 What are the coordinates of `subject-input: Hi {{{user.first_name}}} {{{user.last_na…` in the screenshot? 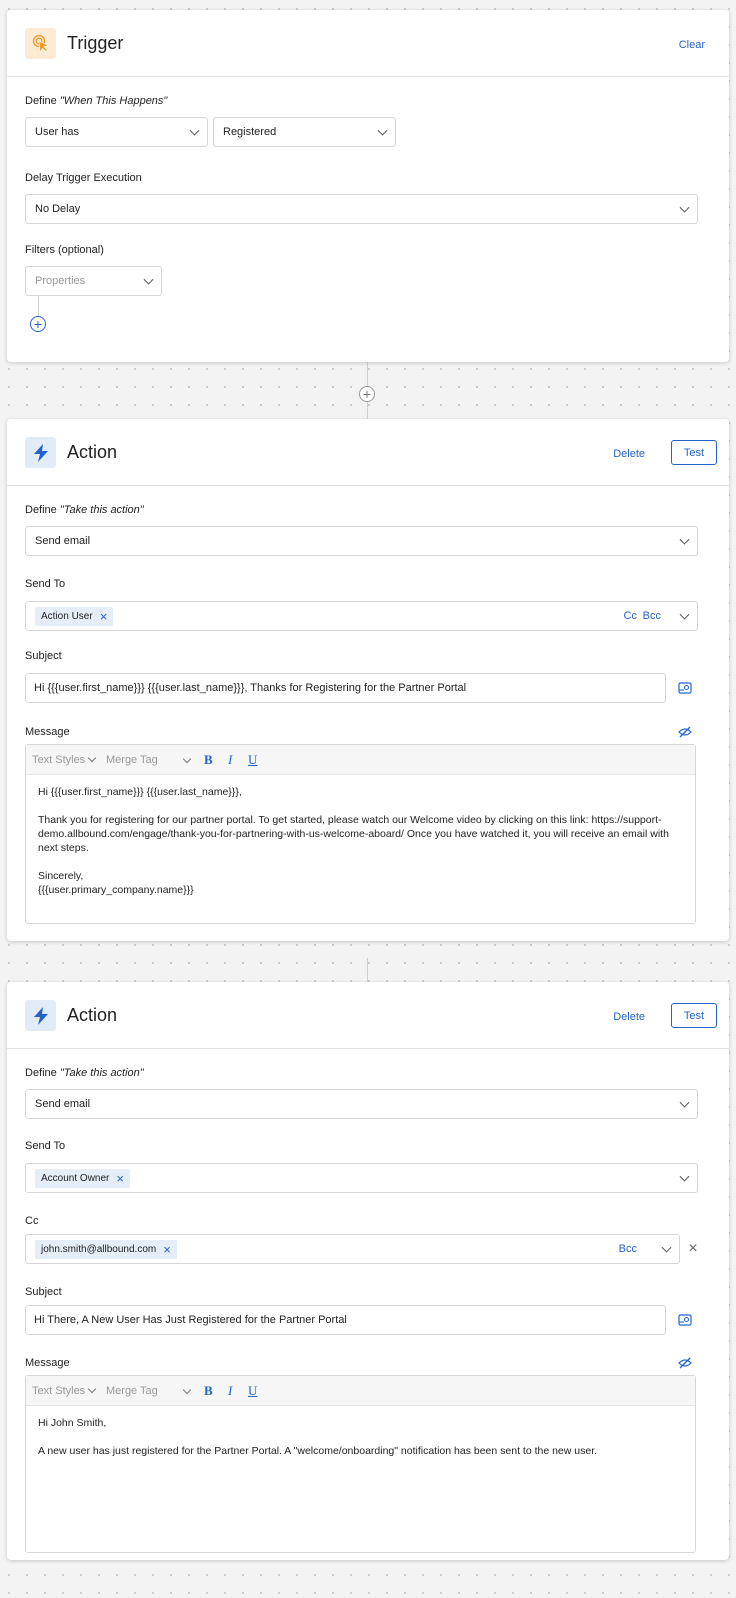 It's located at (345, 688).